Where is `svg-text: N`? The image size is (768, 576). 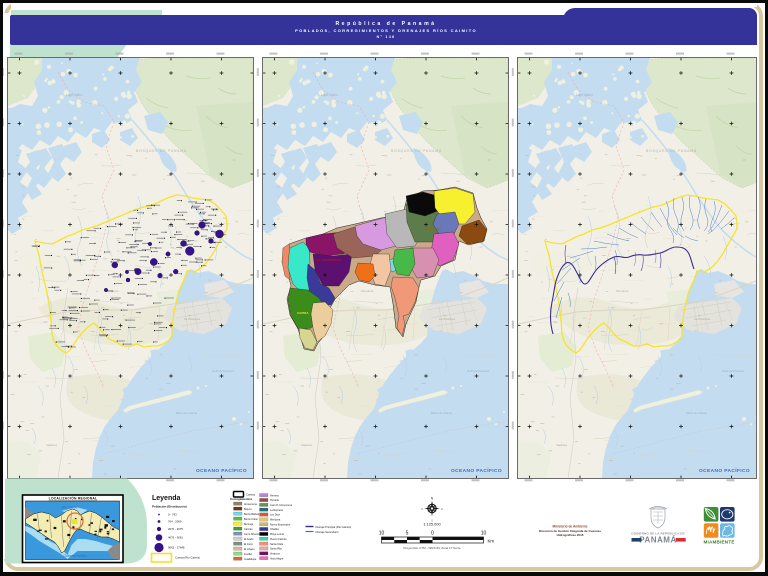 svg-text: N is located at coordinates (432, 499).